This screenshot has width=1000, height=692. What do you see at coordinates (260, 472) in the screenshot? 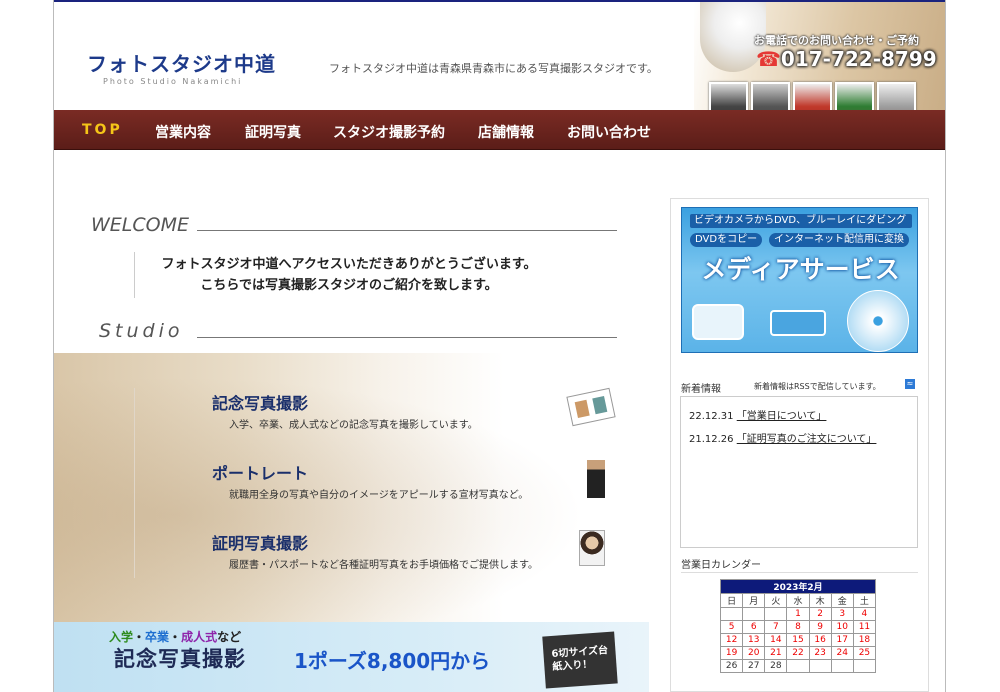
I see `service-title-portrait: ポートレート` at bounding box center [260, 472].